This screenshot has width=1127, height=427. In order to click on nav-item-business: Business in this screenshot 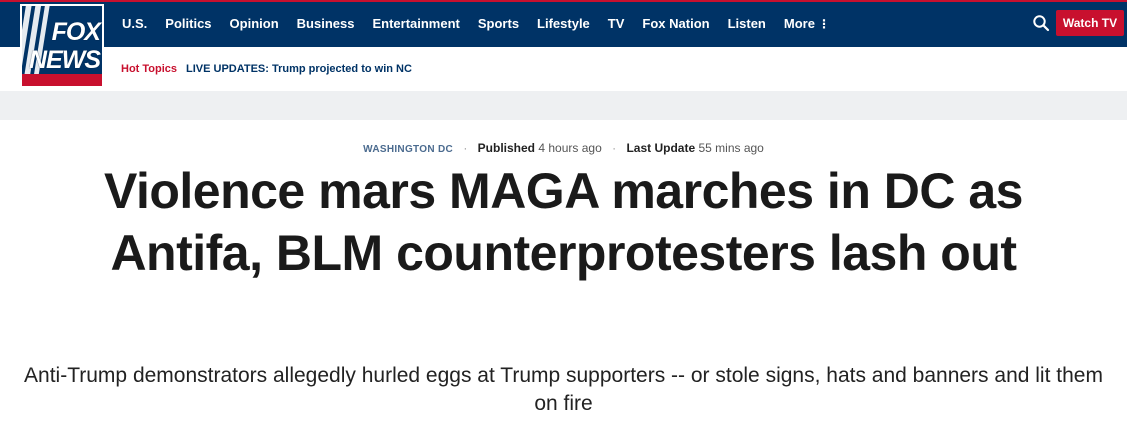, I will do `click(326, 23)`.